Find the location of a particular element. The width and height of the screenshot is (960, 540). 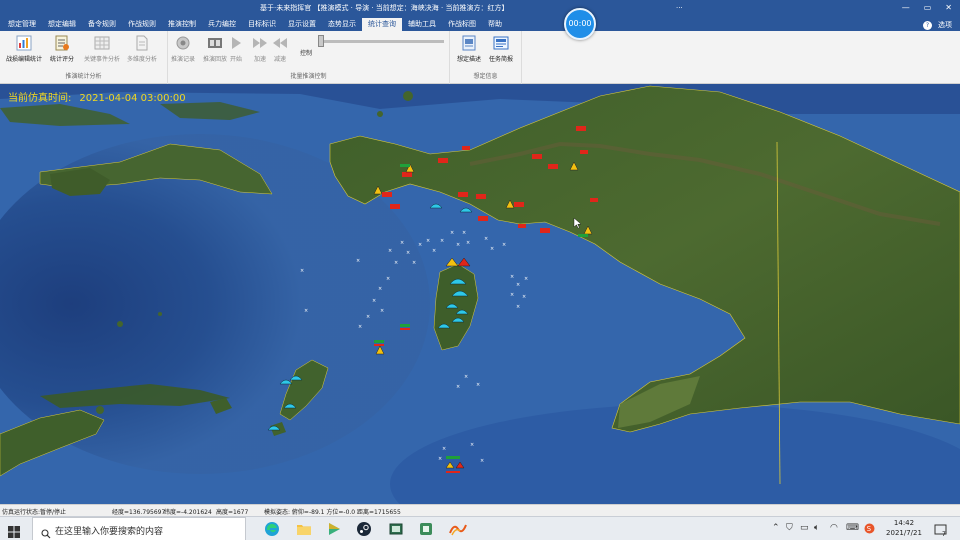

tray-wifi-icon: ◠ is located at coordinates (834, 528).